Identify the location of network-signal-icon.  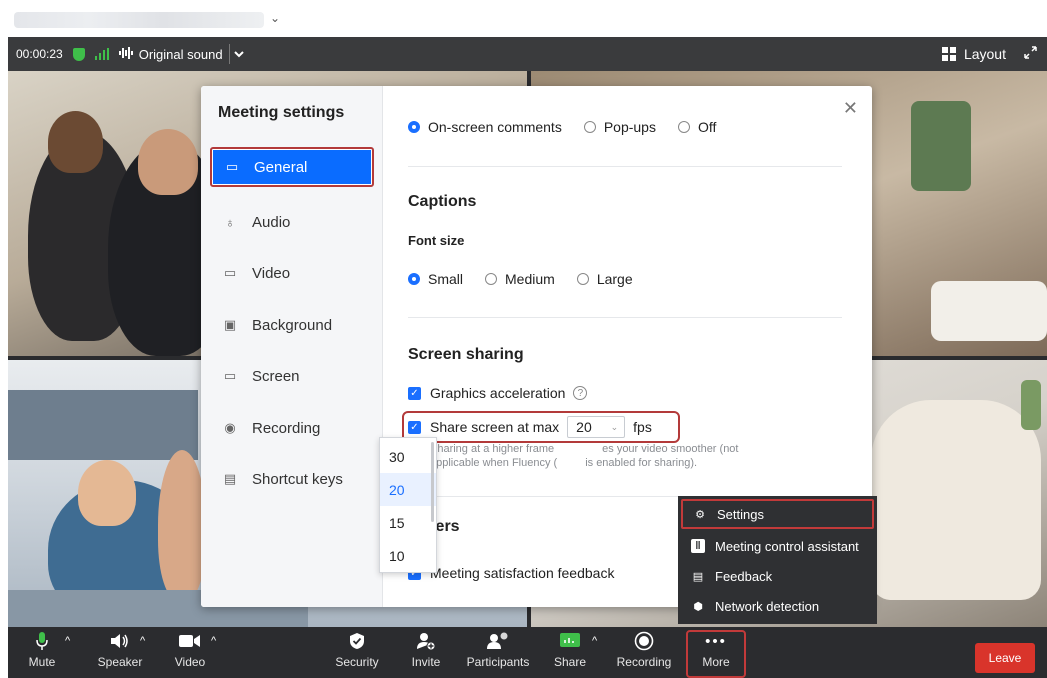
(101, 54).